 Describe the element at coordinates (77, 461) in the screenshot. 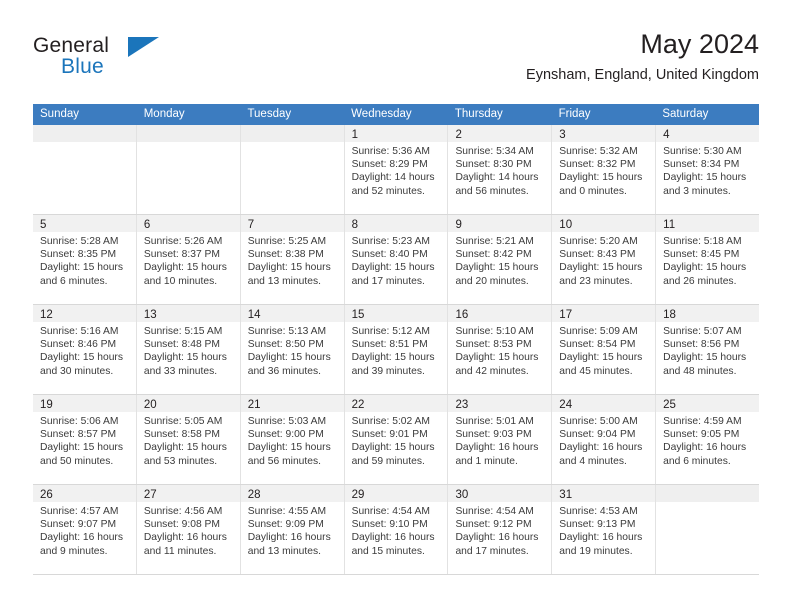

I see `daylight-text-line2: and 50 minutes.` at that location.